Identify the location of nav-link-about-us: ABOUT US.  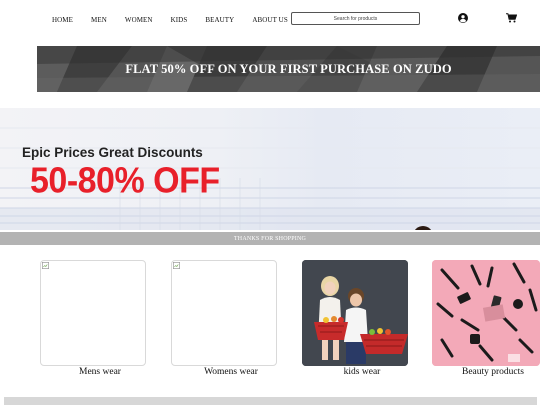
(269, 20).